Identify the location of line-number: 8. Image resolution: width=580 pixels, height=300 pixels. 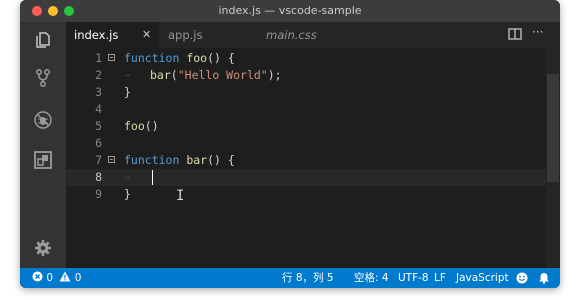
(98, 177).